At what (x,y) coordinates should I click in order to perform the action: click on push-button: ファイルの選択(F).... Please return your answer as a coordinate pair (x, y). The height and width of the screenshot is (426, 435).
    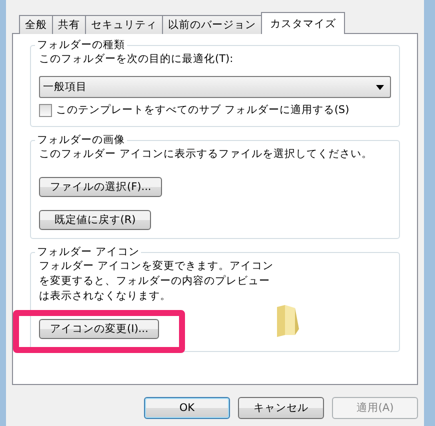
    Looking at the image, I should click on (100, 187).